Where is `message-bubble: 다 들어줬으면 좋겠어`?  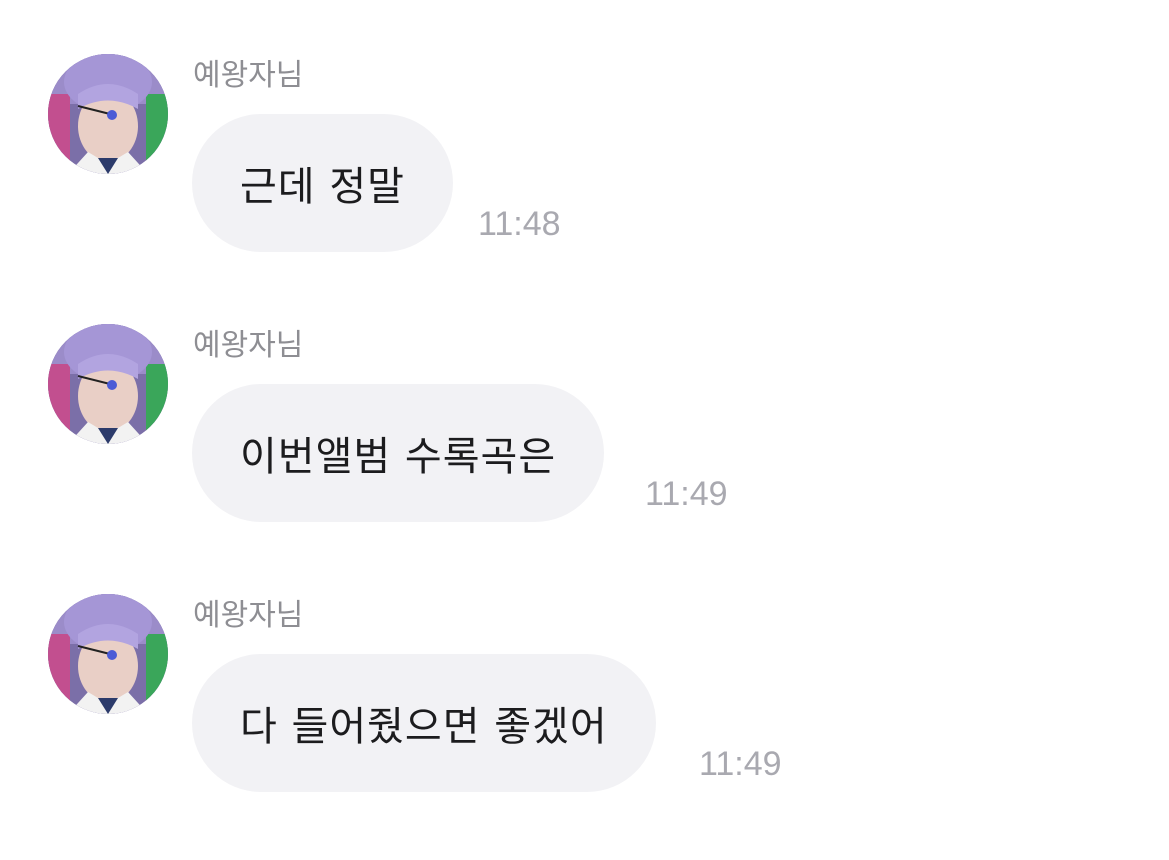 message-bubble: 다 들어줬으면 좋겠어 is located at coordinates (424, 723).